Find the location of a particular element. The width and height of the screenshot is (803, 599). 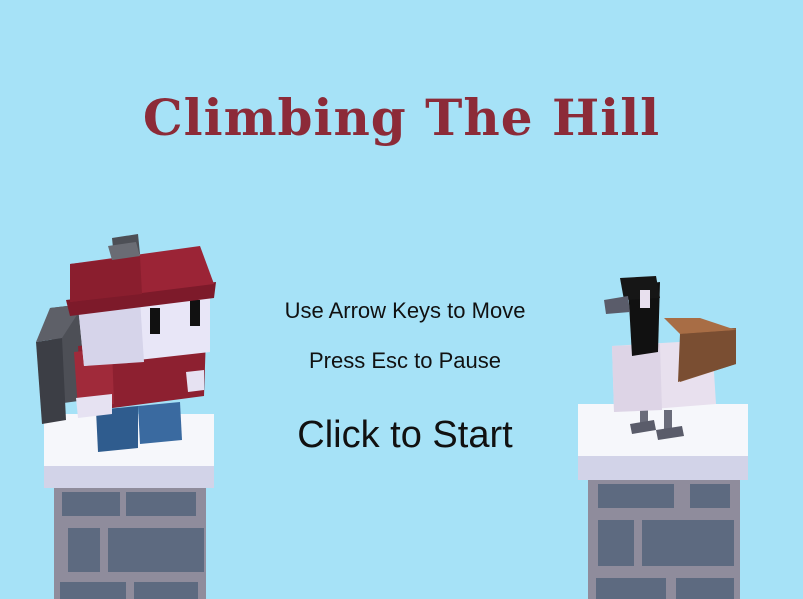

pause-instruction: Press Esc to Pause is located at coordinates (405, 360).